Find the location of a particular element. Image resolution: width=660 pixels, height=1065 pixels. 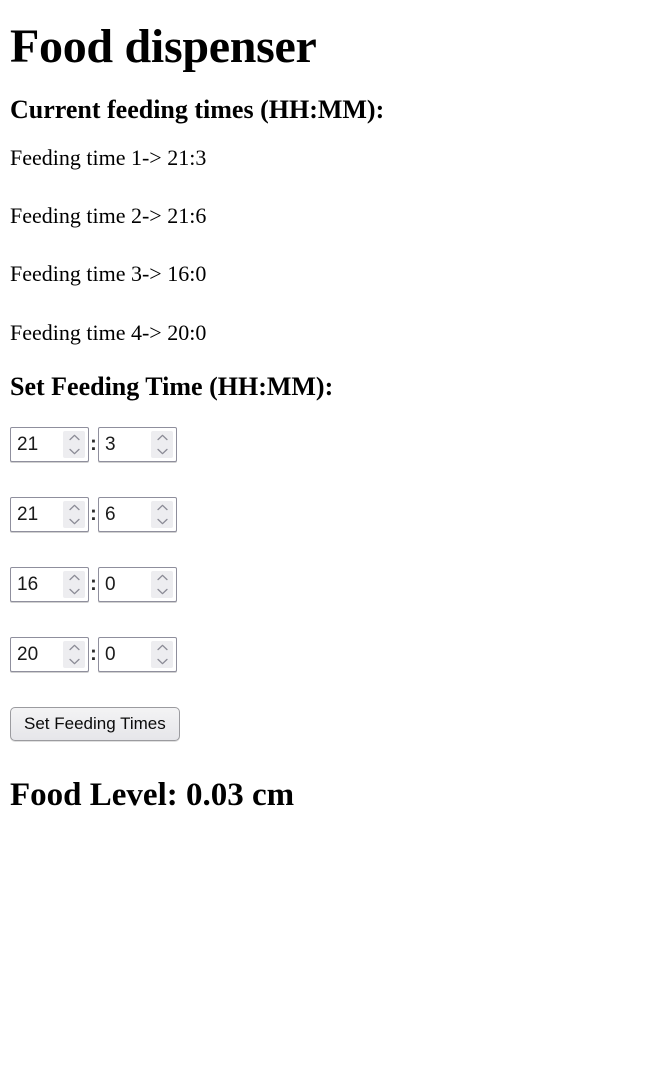

minute-input-3: 0 is located at coordinates (137, 584).